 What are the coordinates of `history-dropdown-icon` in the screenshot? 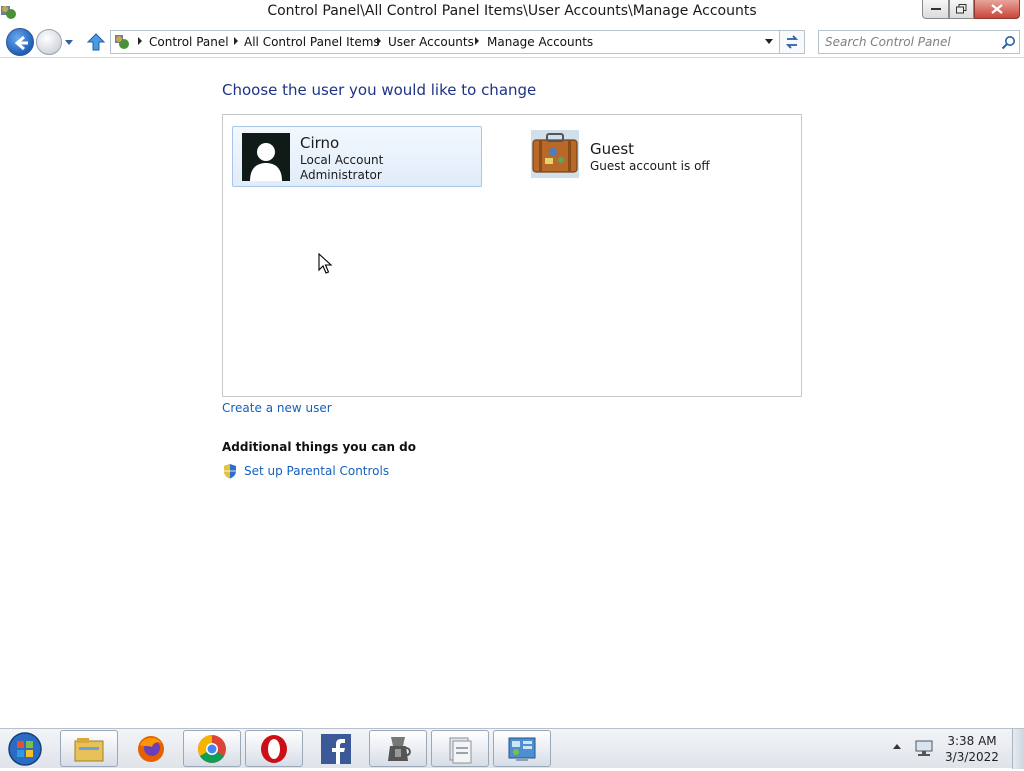 It's located at (69, 42).